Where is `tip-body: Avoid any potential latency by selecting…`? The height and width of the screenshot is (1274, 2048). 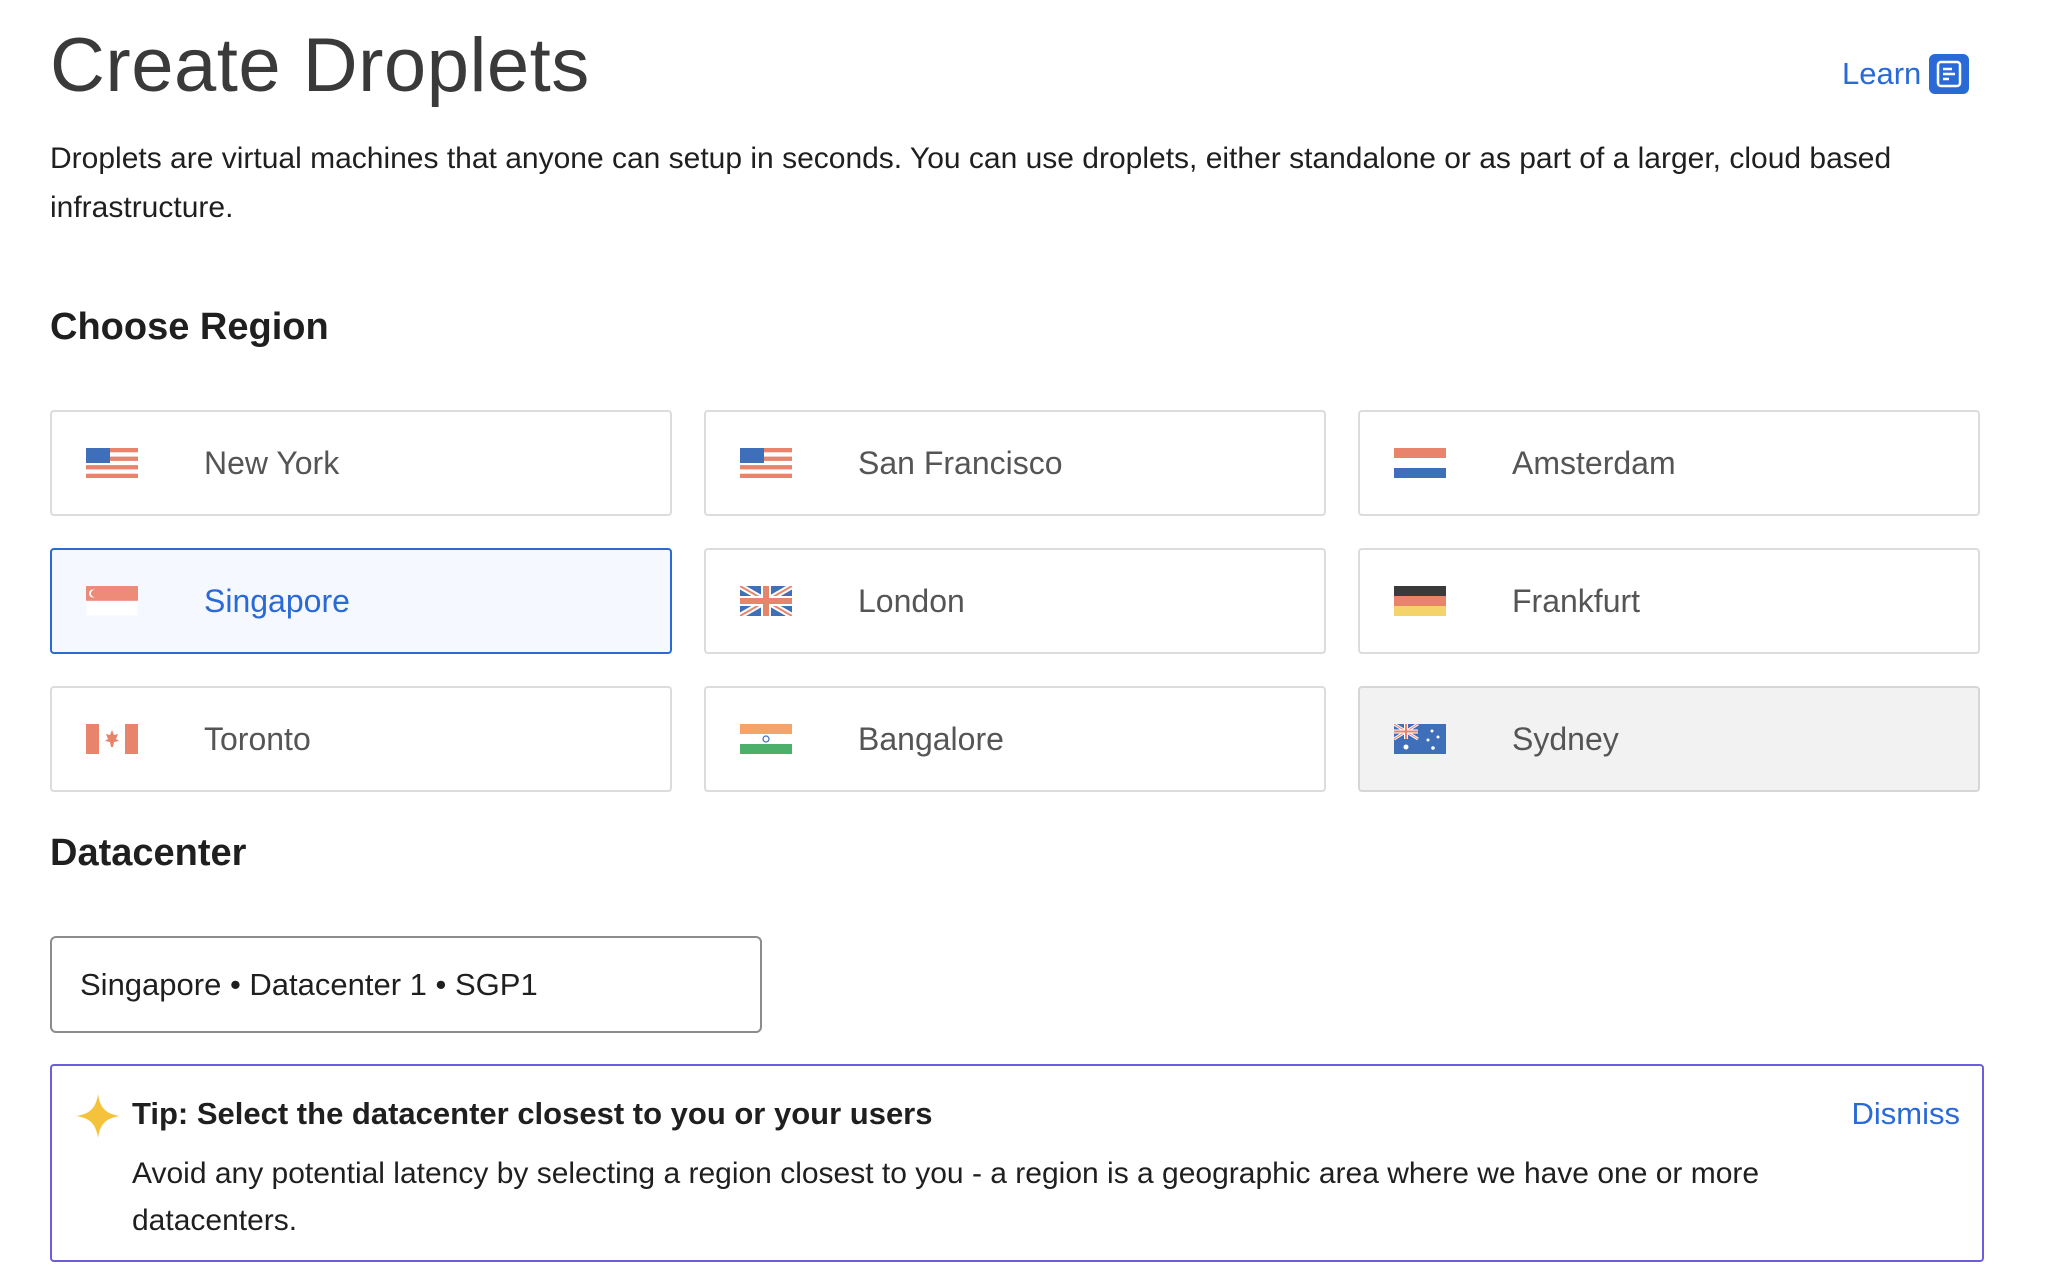
tip-body: Avoid any potential latency by selecting… is located at coordinates (946, 1197).